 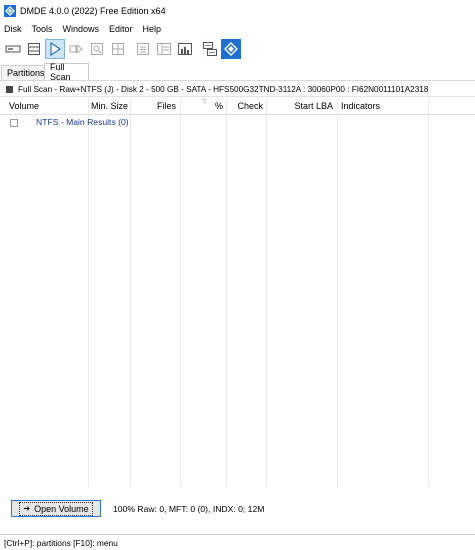 What do you see at coordinates (237, 80) in the screenshot?
I see `tab-divider` at bounding box center [237, 80].